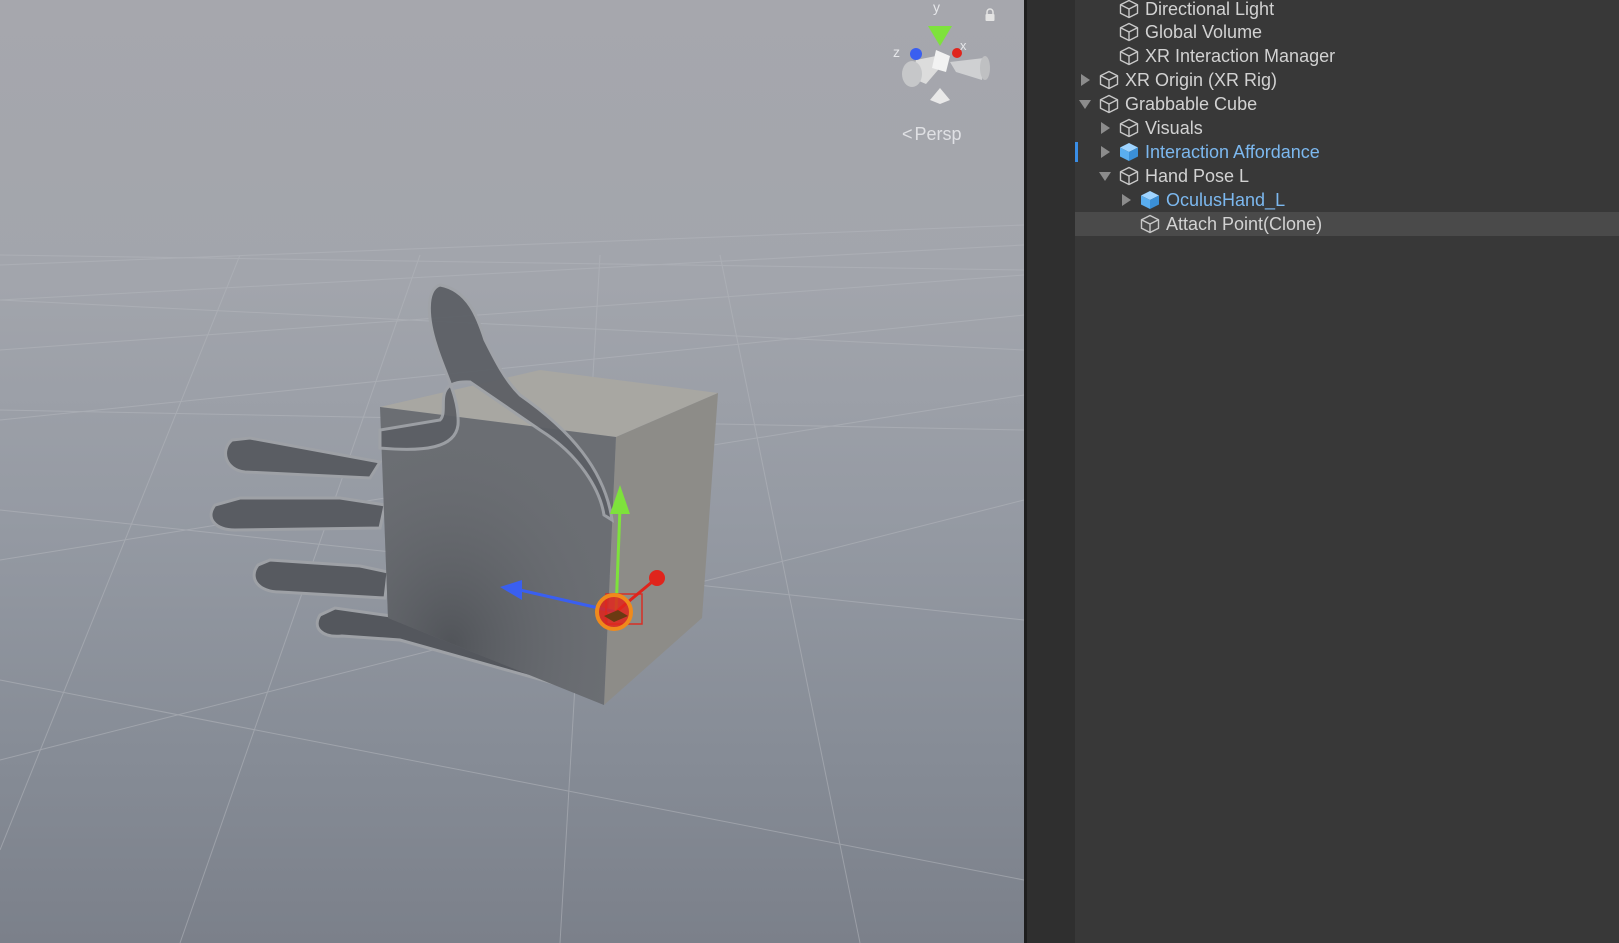  I want to click on hierarchy-item: XR Origin (XR Rig), so click(1347, 80).